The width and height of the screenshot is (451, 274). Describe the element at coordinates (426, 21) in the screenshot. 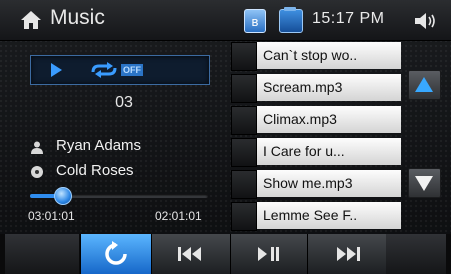

I see `volume-icon` at that location.